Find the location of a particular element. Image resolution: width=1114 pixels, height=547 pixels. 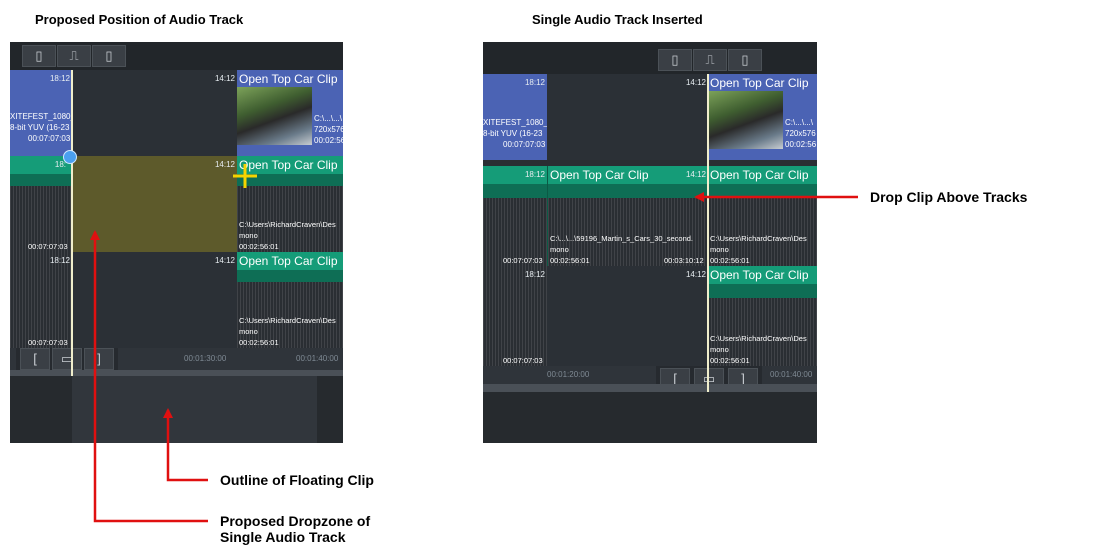

annotation-outline: Outline of Floating Clip is located at coordinates (297, 480).